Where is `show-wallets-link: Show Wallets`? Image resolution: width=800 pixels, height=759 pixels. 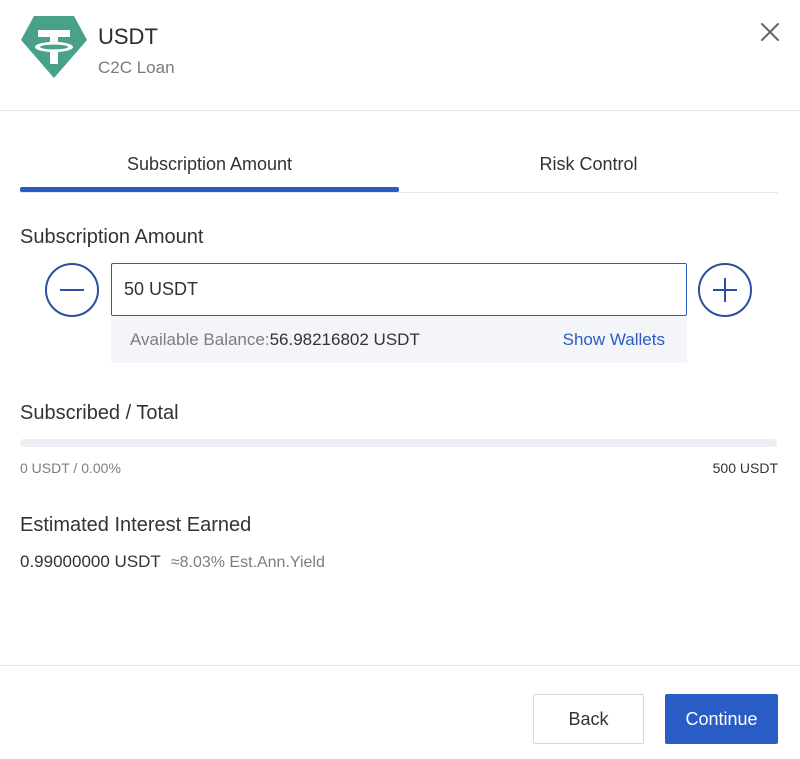
show-wallets-link: Show Wallets is located at coordinates (614, 340).